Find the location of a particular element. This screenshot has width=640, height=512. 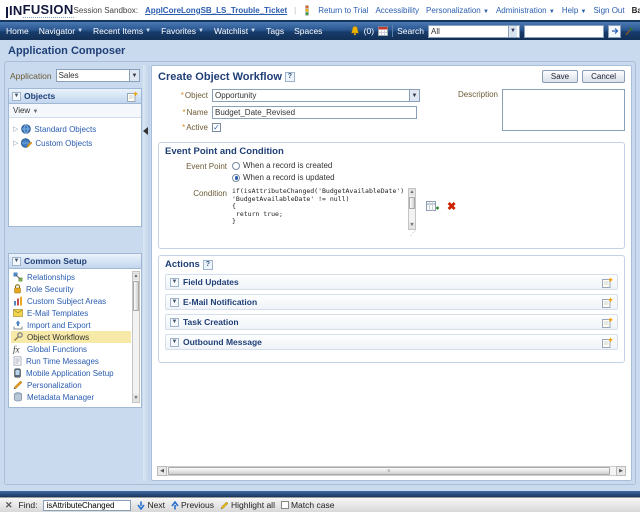

nav-tags: Tags is located at coordinates (275, 31).